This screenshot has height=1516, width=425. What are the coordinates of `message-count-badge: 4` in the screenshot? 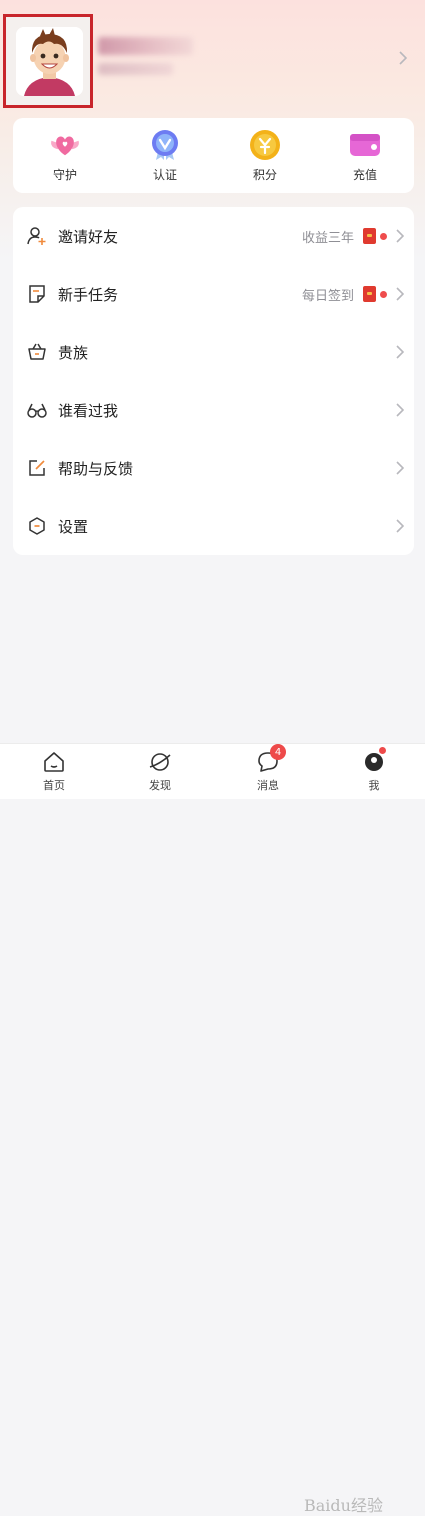 It's located at (278, 752).